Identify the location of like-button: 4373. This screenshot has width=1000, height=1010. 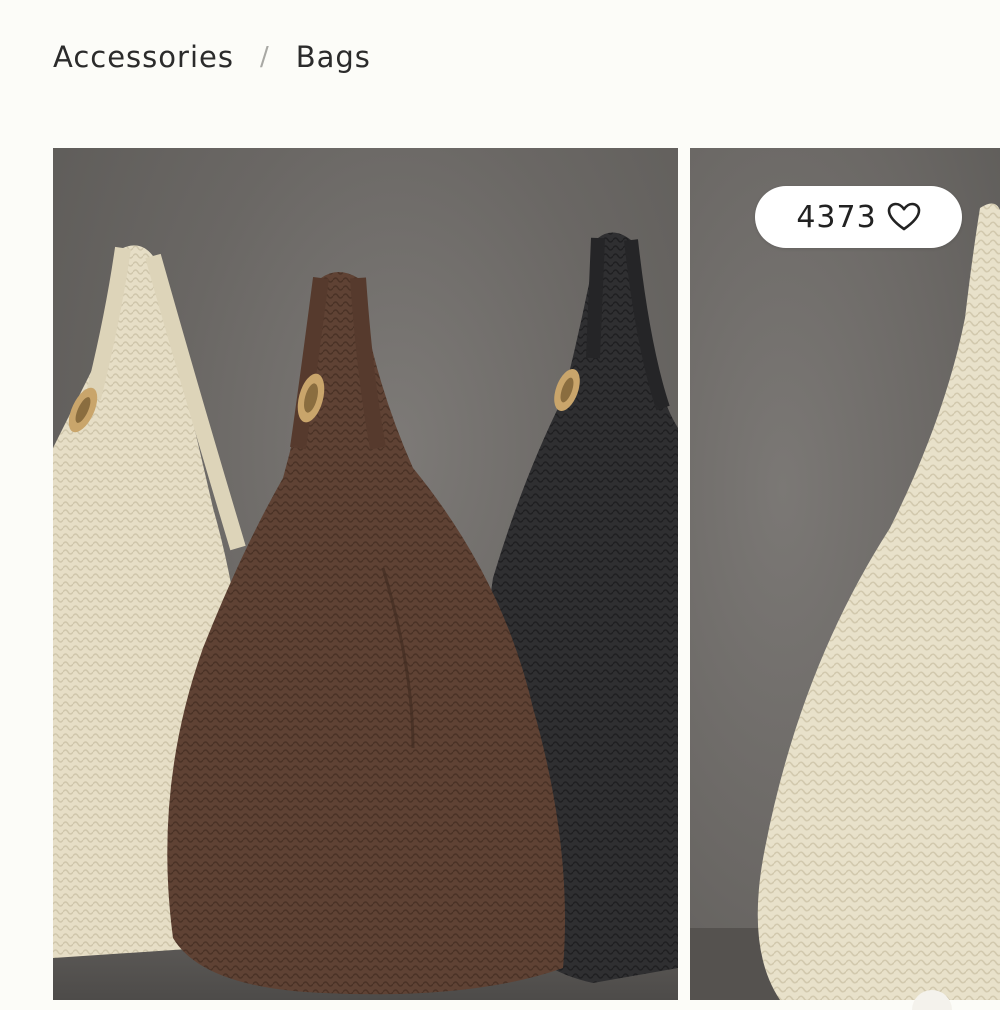
(858, 217).